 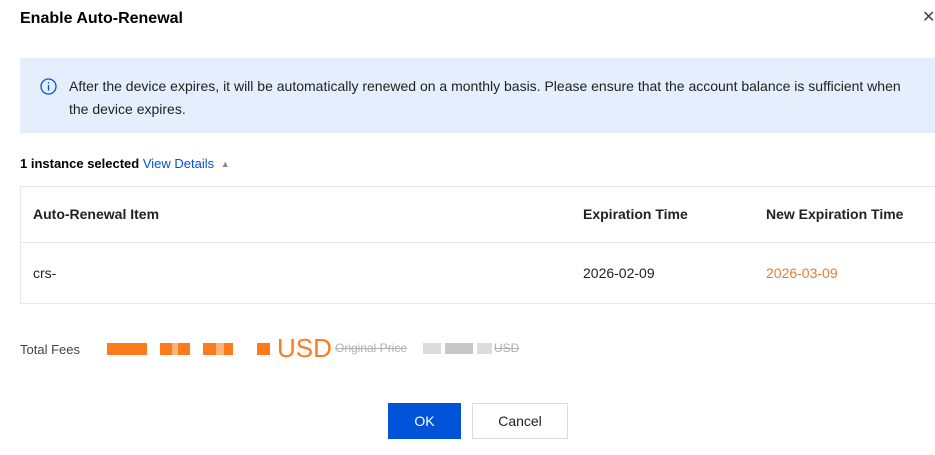 I want to click on cell-expiration: 2026-02-09, so click(x=619, y=273).